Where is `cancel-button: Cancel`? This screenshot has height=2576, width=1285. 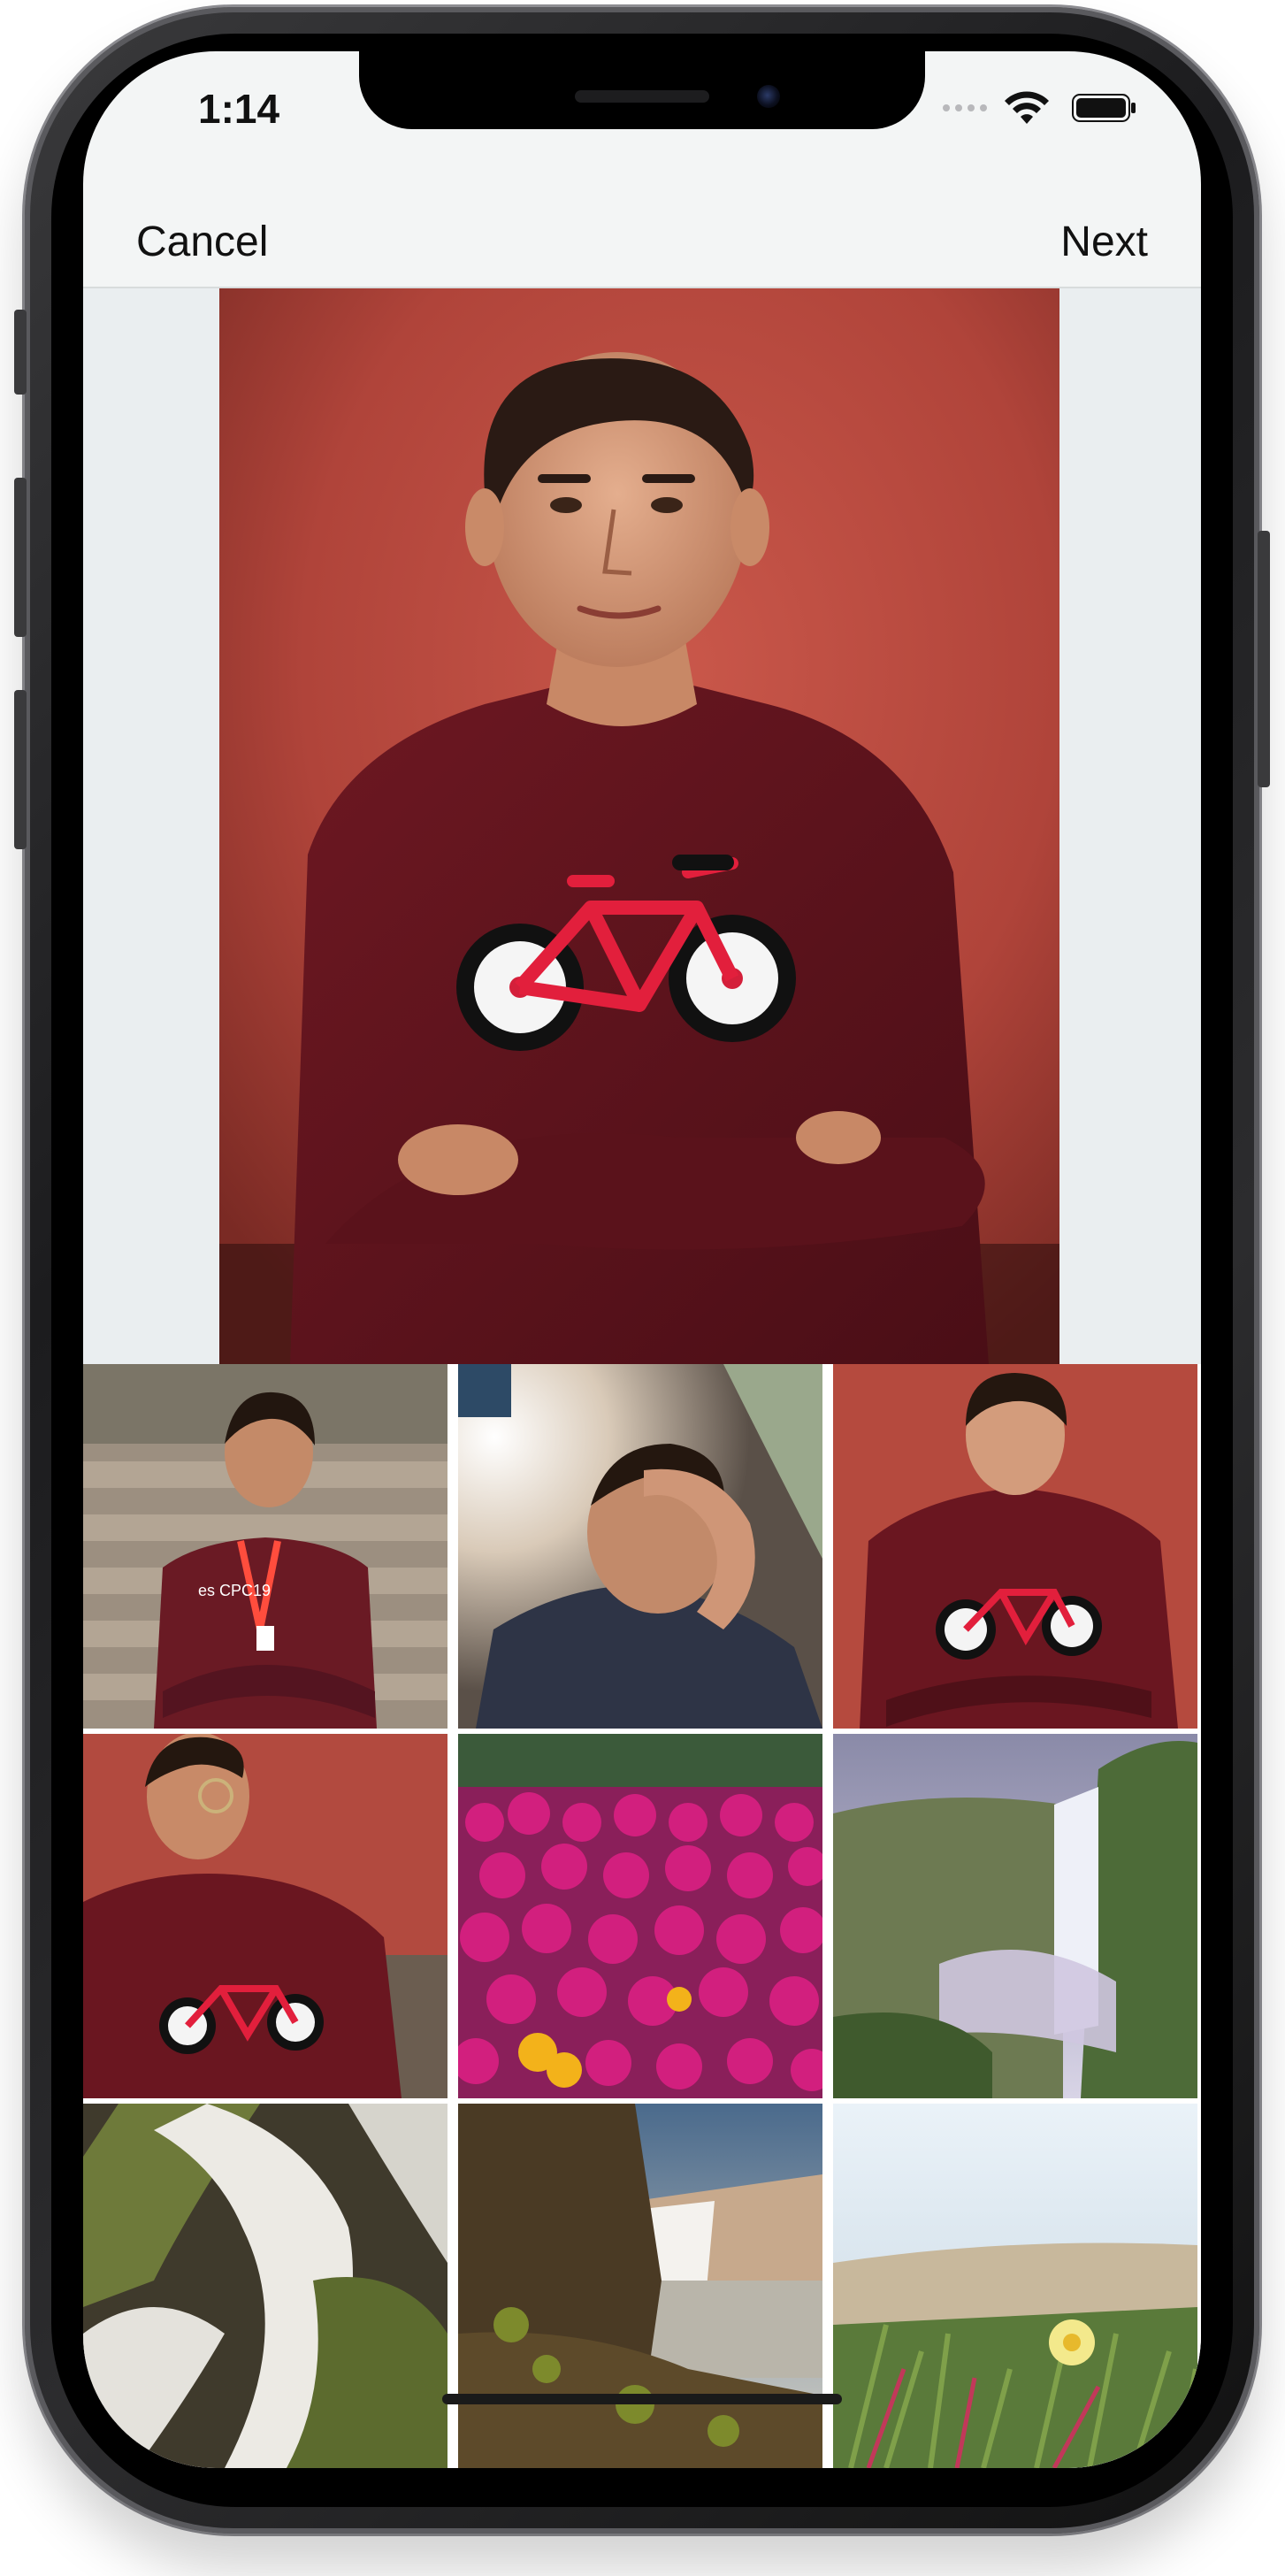
cancel-button: Cancel is located at coordinates (202, 242).